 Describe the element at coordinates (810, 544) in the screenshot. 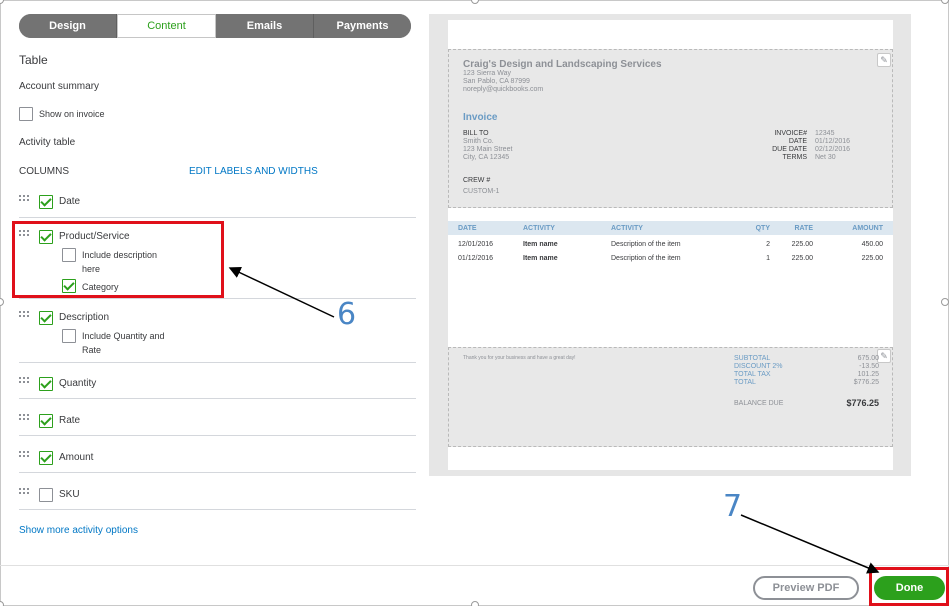

I see `arrow-to-done` at that location.